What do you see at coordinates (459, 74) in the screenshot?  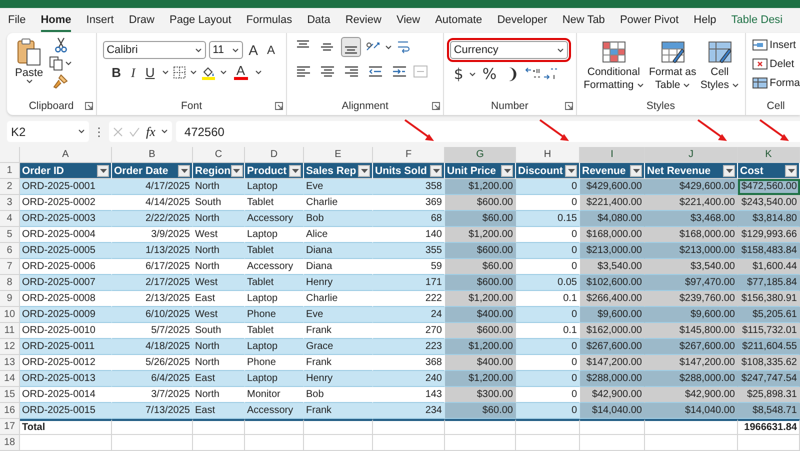 I see `currency-button: $` at bounding box center [459, 74].